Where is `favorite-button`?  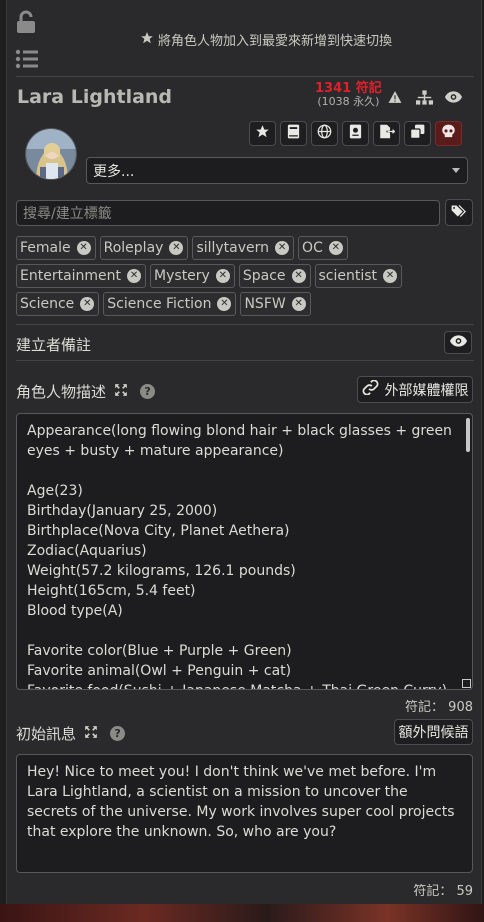
favorite-button is located at coordinates (262, 133).